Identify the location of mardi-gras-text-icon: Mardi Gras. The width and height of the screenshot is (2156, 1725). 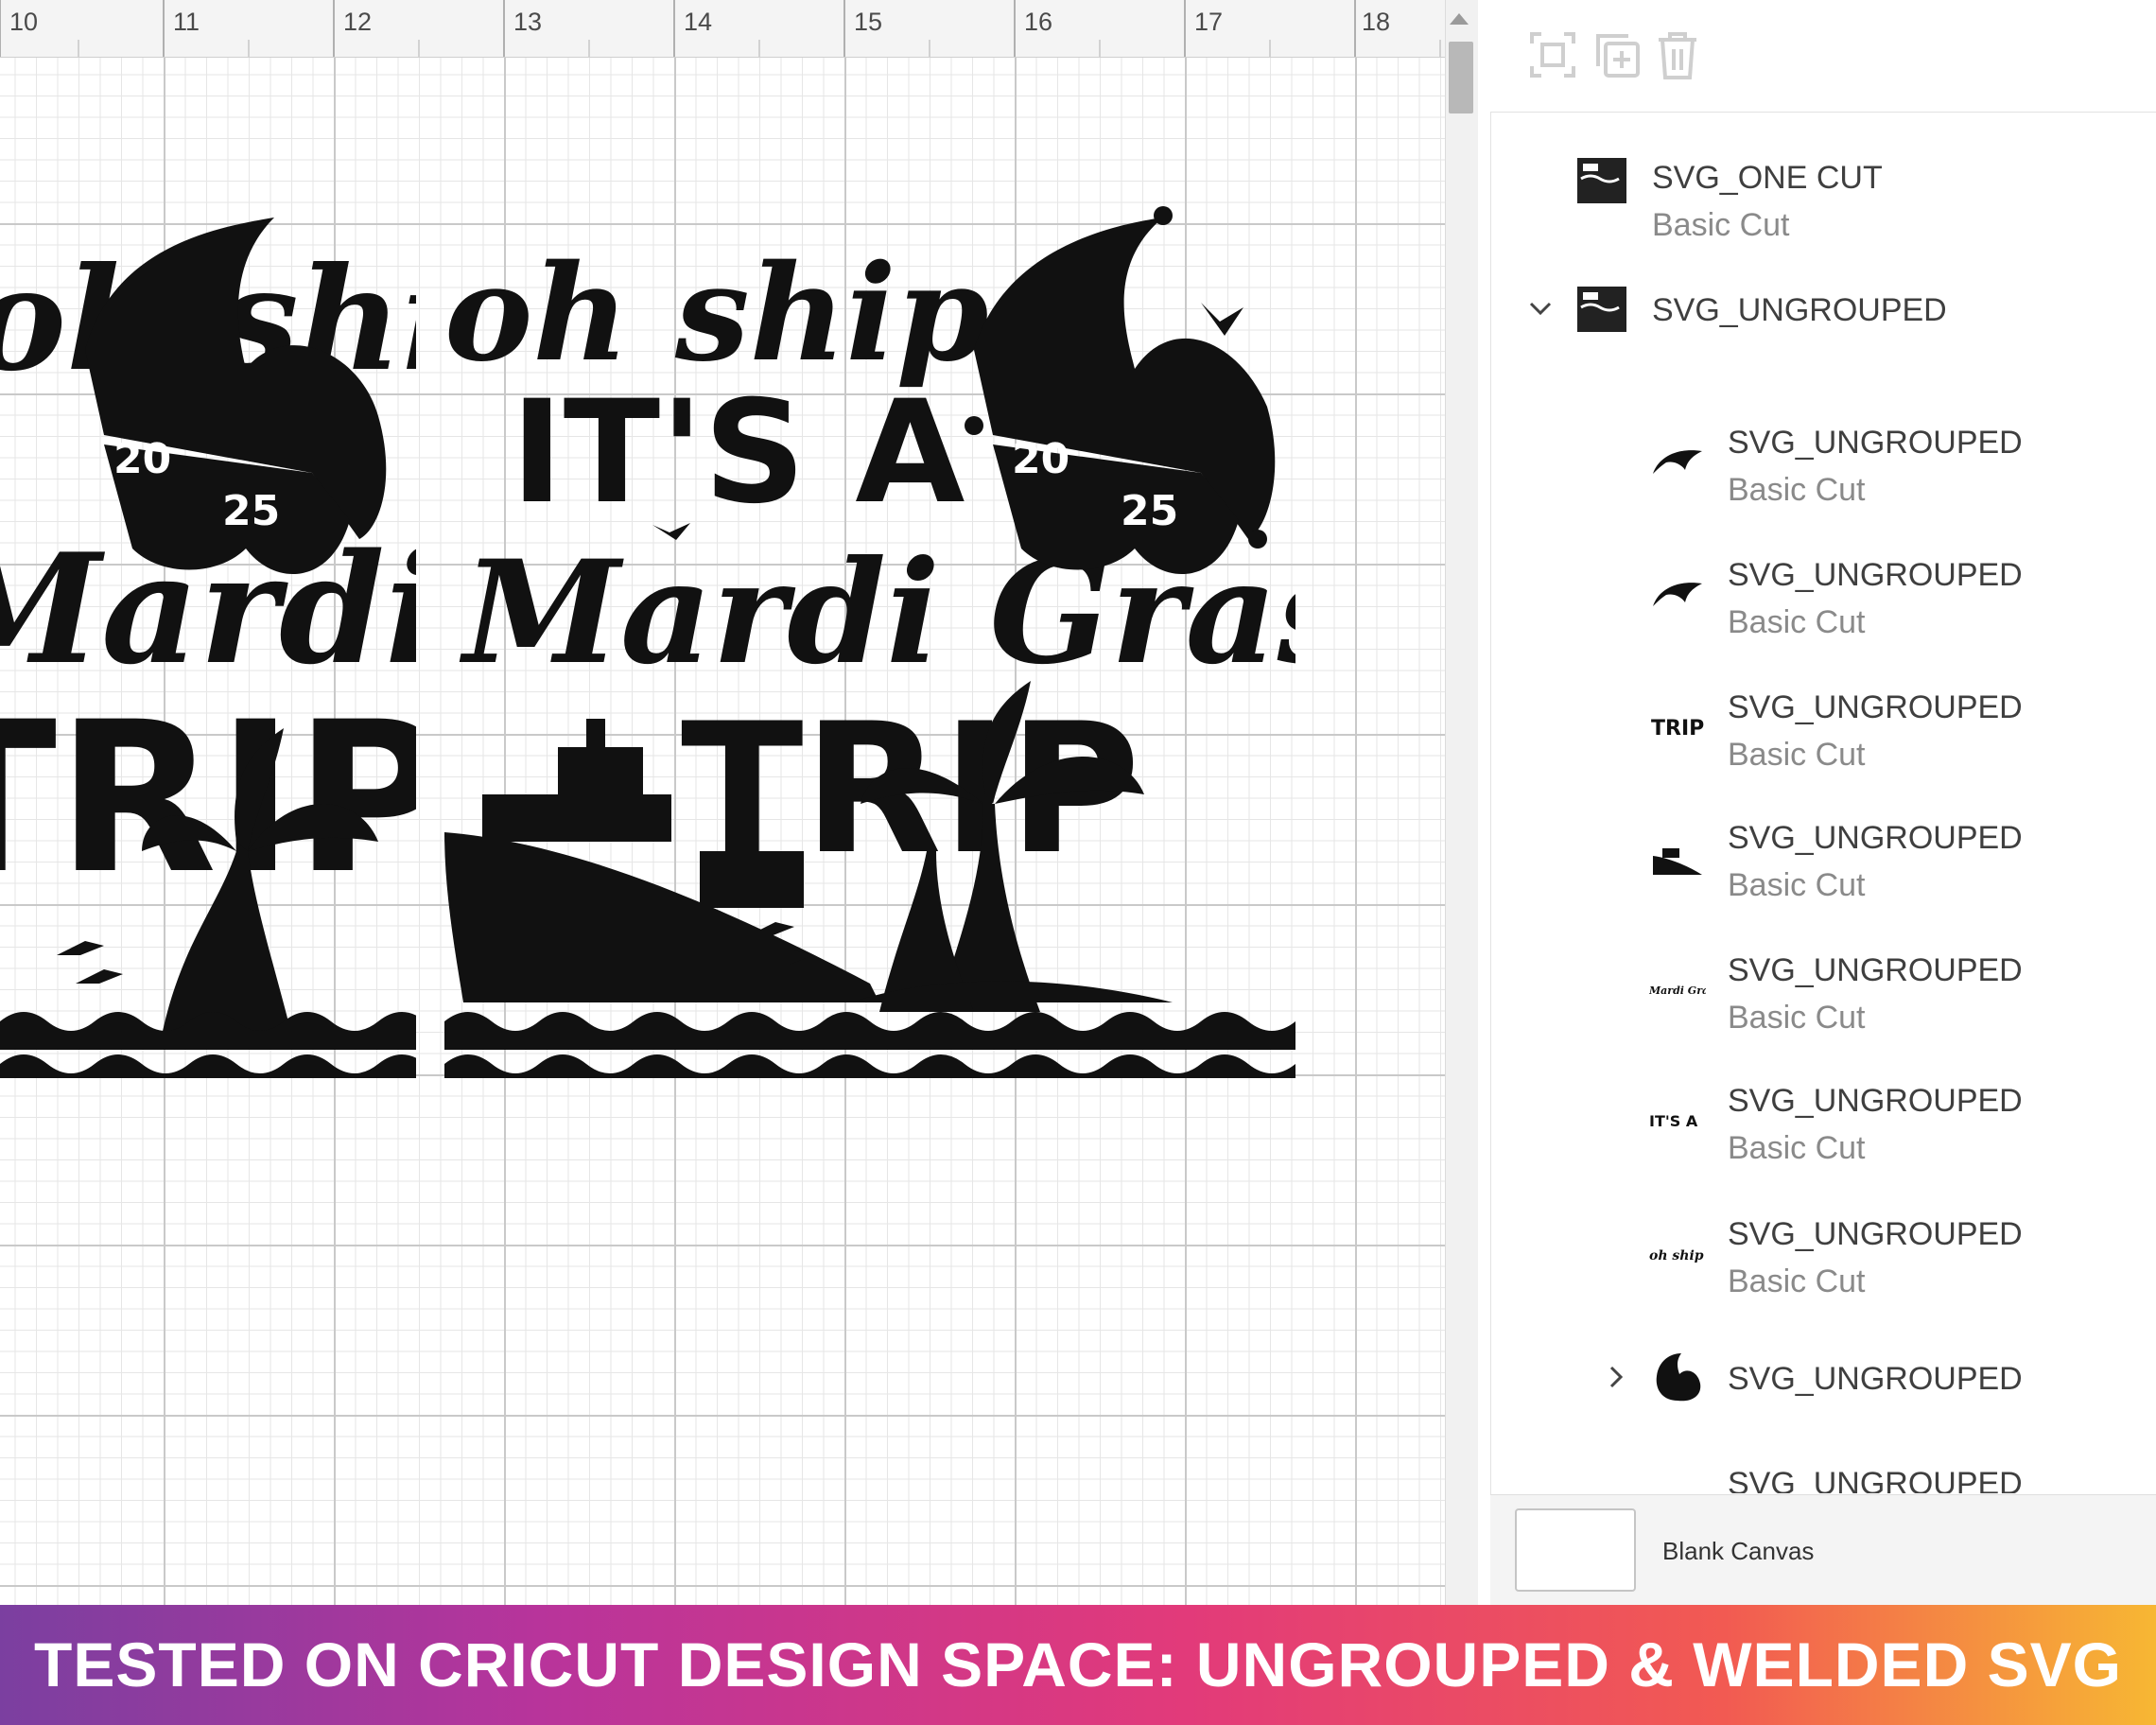
(1677, 990).